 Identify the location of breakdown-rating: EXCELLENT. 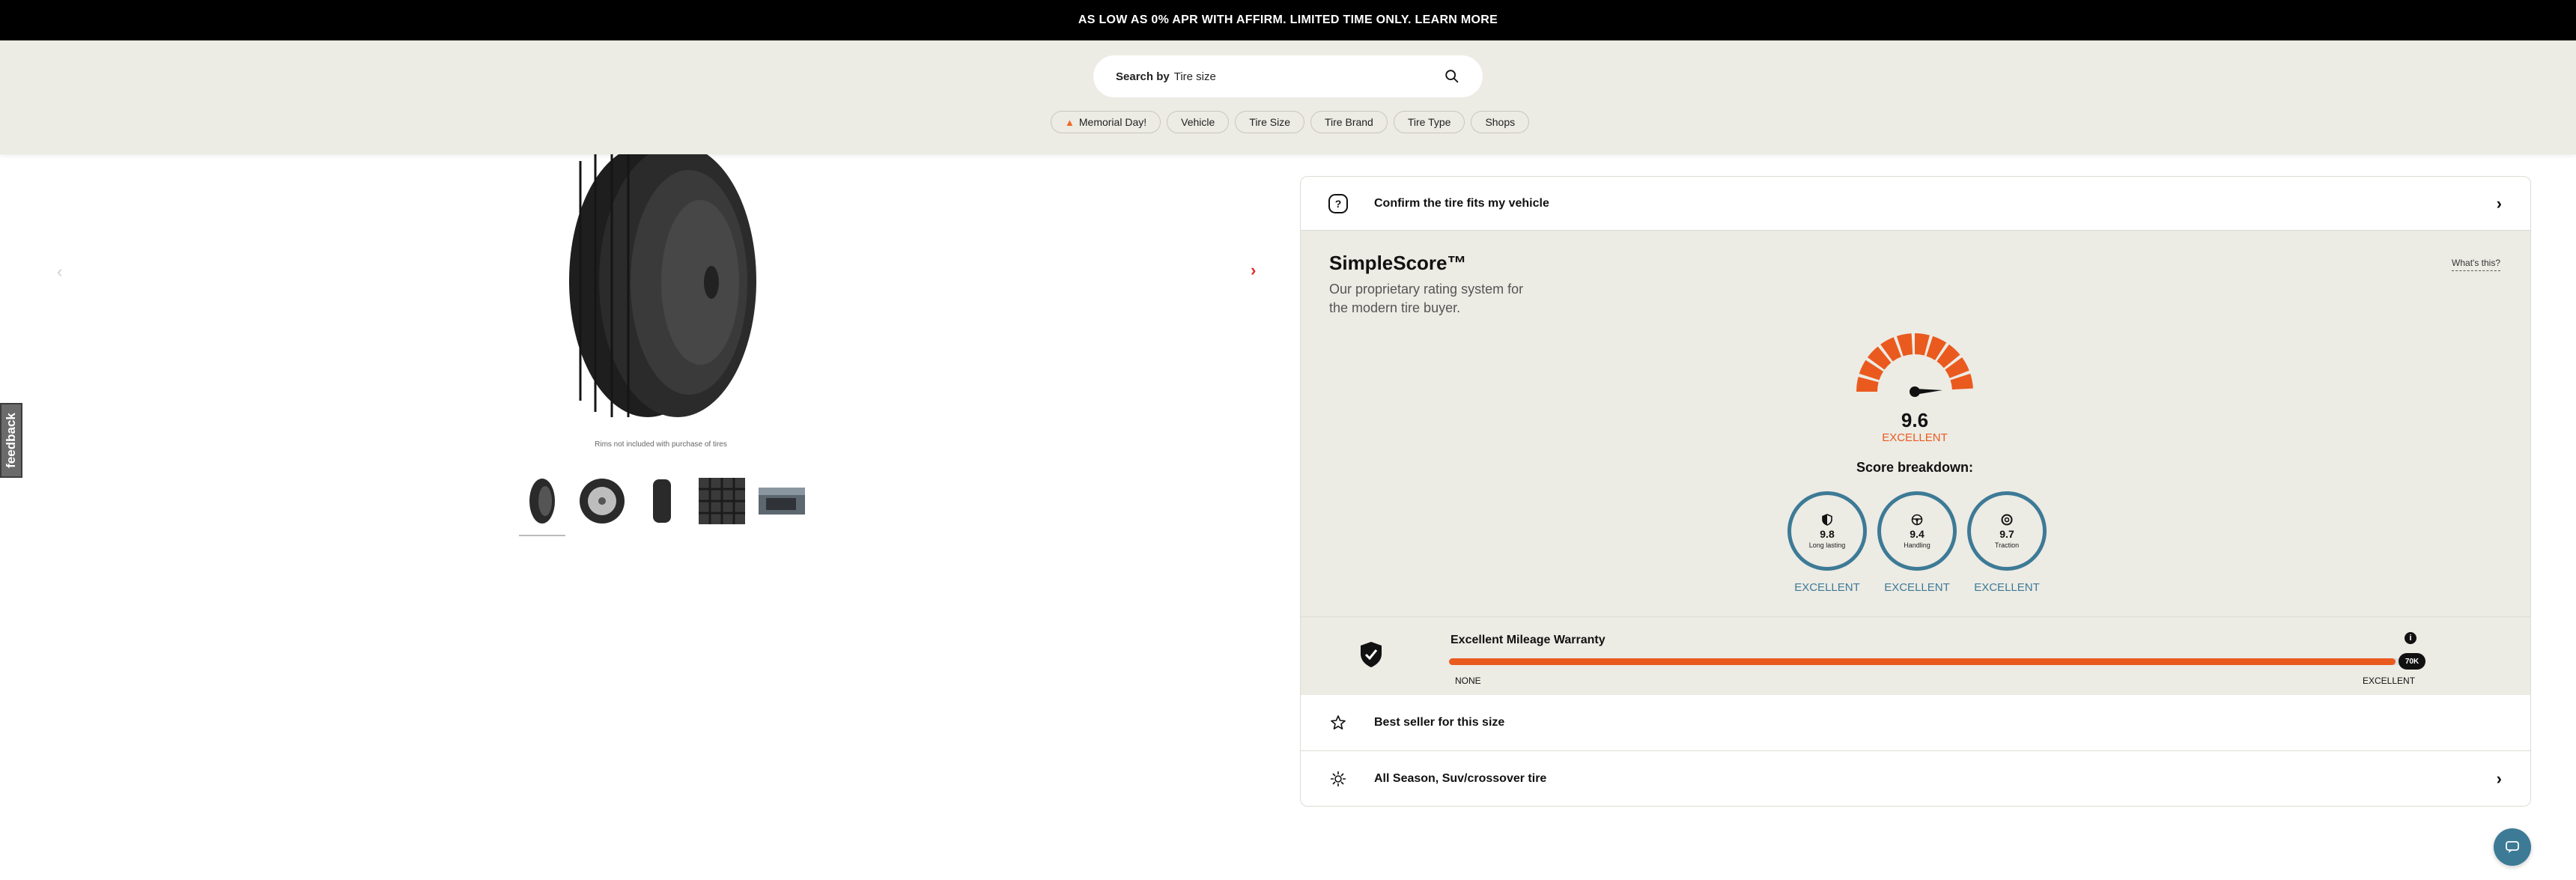
(2007, 587).